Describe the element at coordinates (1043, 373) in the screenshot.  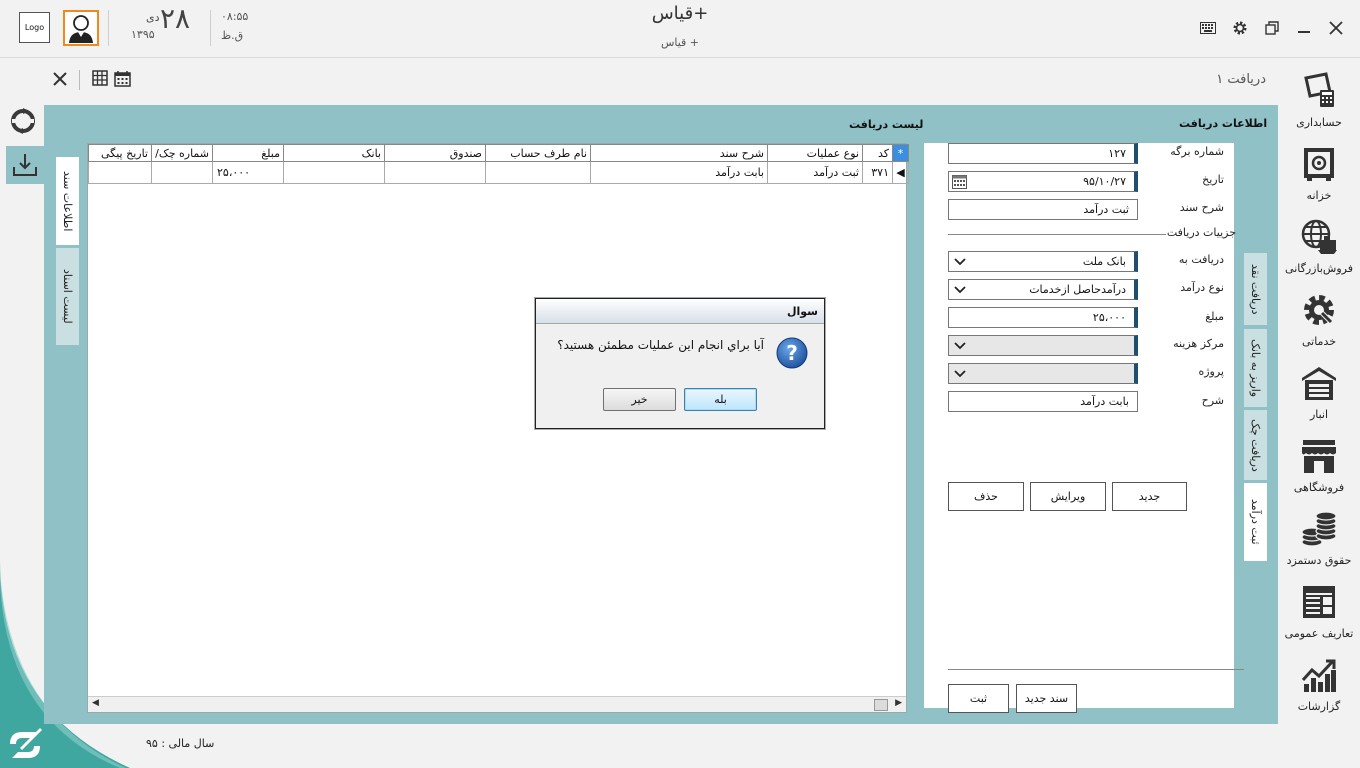
I see `project-select` at that location.